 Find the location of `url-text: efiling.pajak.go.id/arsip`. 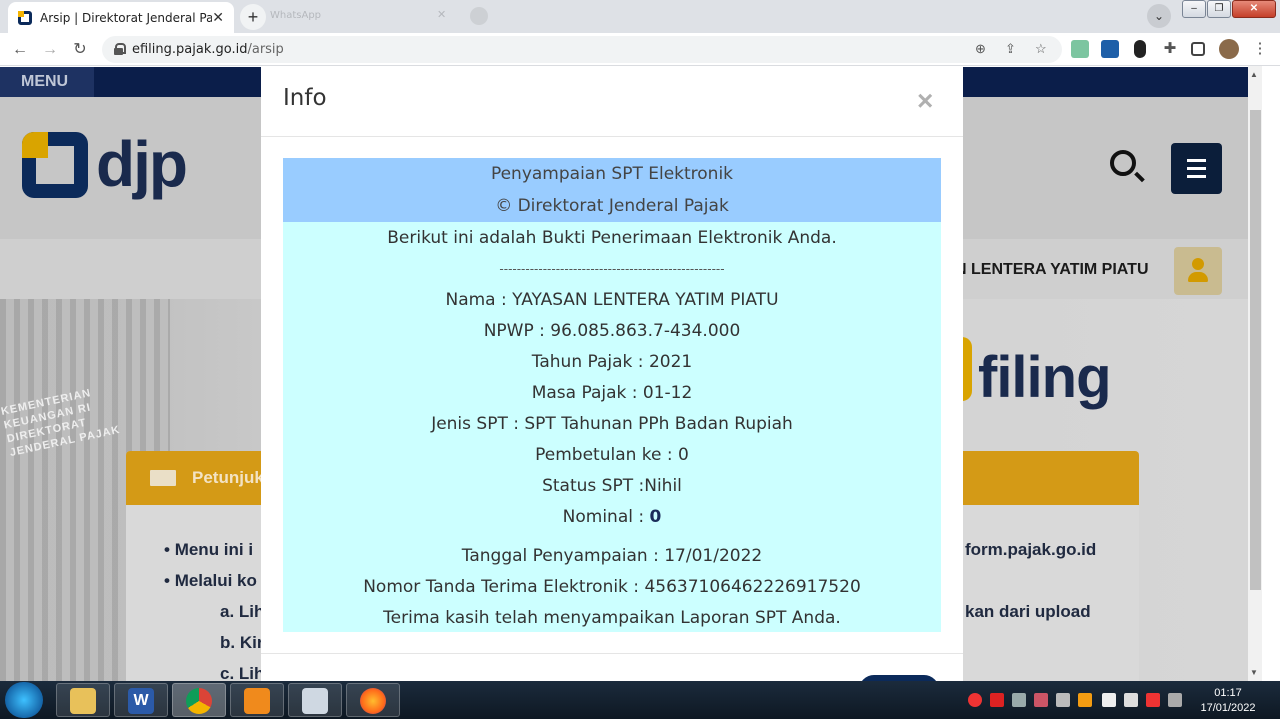

url-text: efiling.pajak.go.id/arsip is located at coordinates (208, 49).